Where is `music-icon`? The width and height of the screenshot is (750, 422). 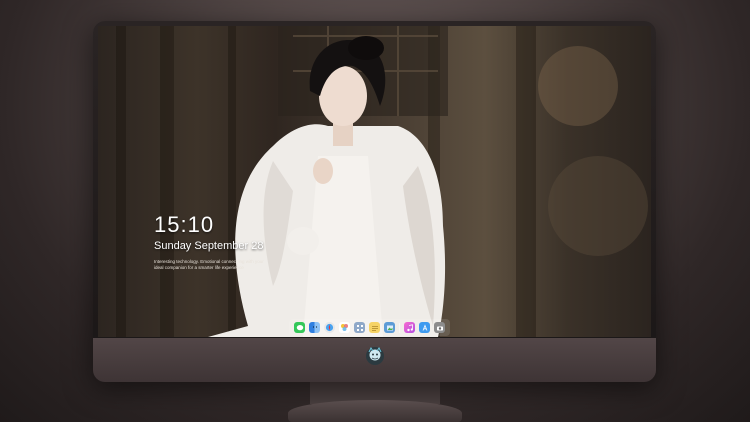 music-icon is located at coordinates (409, 327).